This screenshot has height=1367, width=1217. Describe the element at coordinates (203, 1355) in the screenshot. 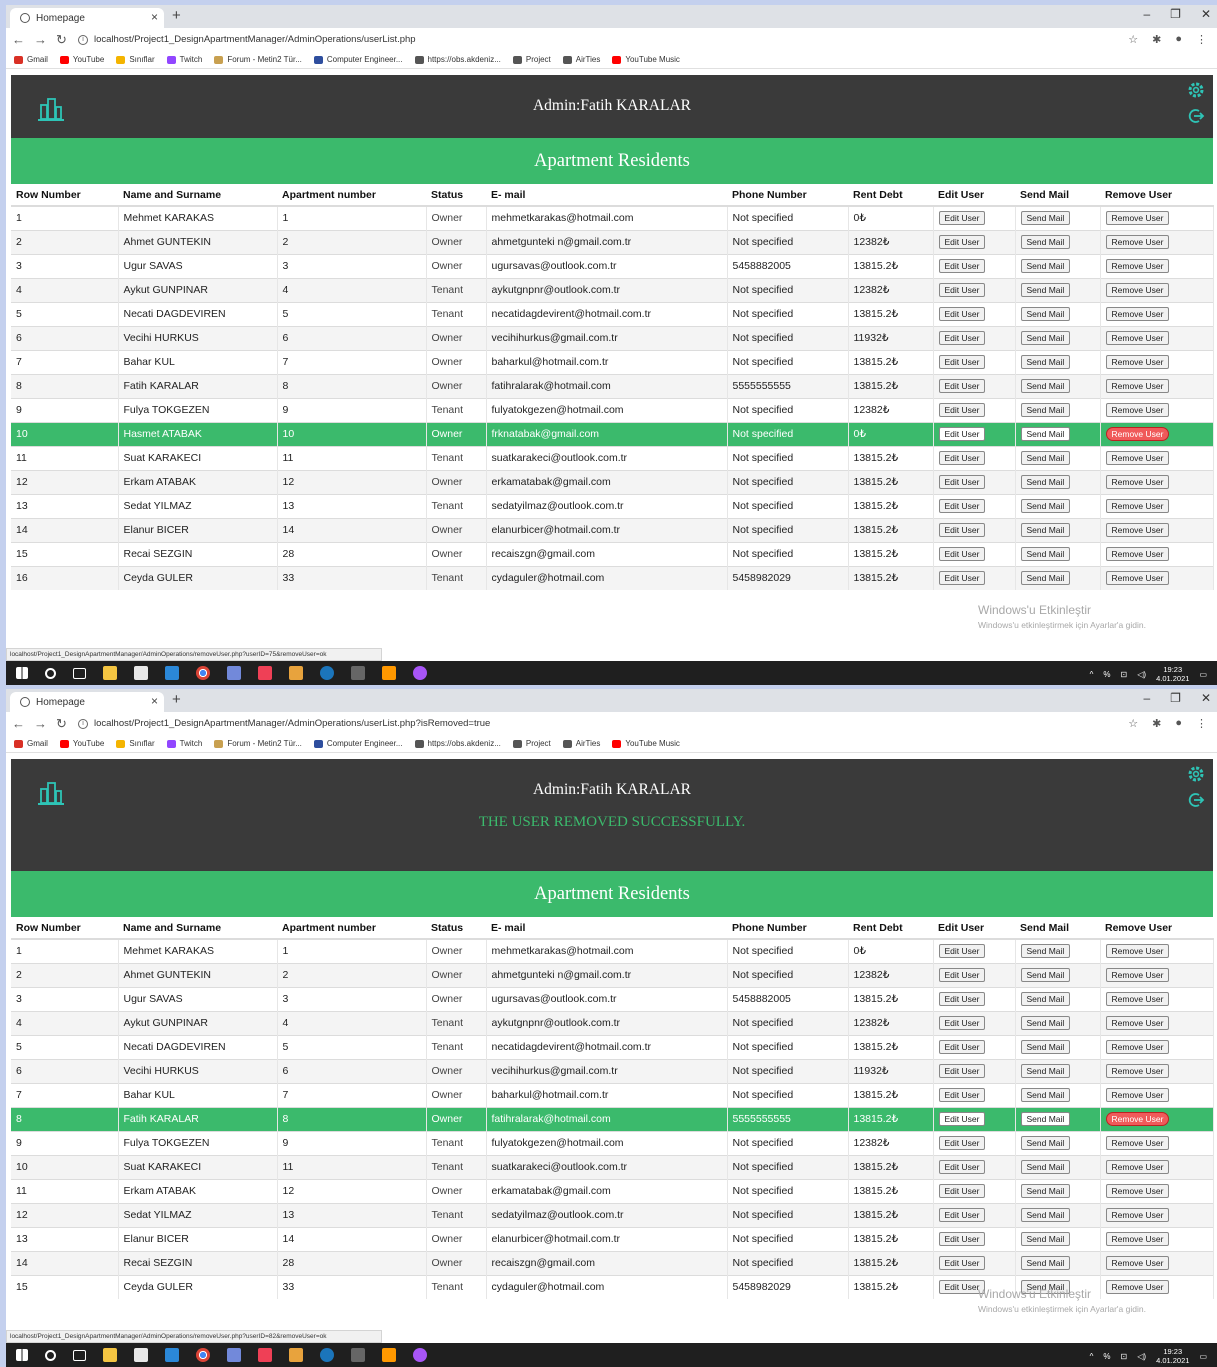

I see `chrome-icon` at that location.